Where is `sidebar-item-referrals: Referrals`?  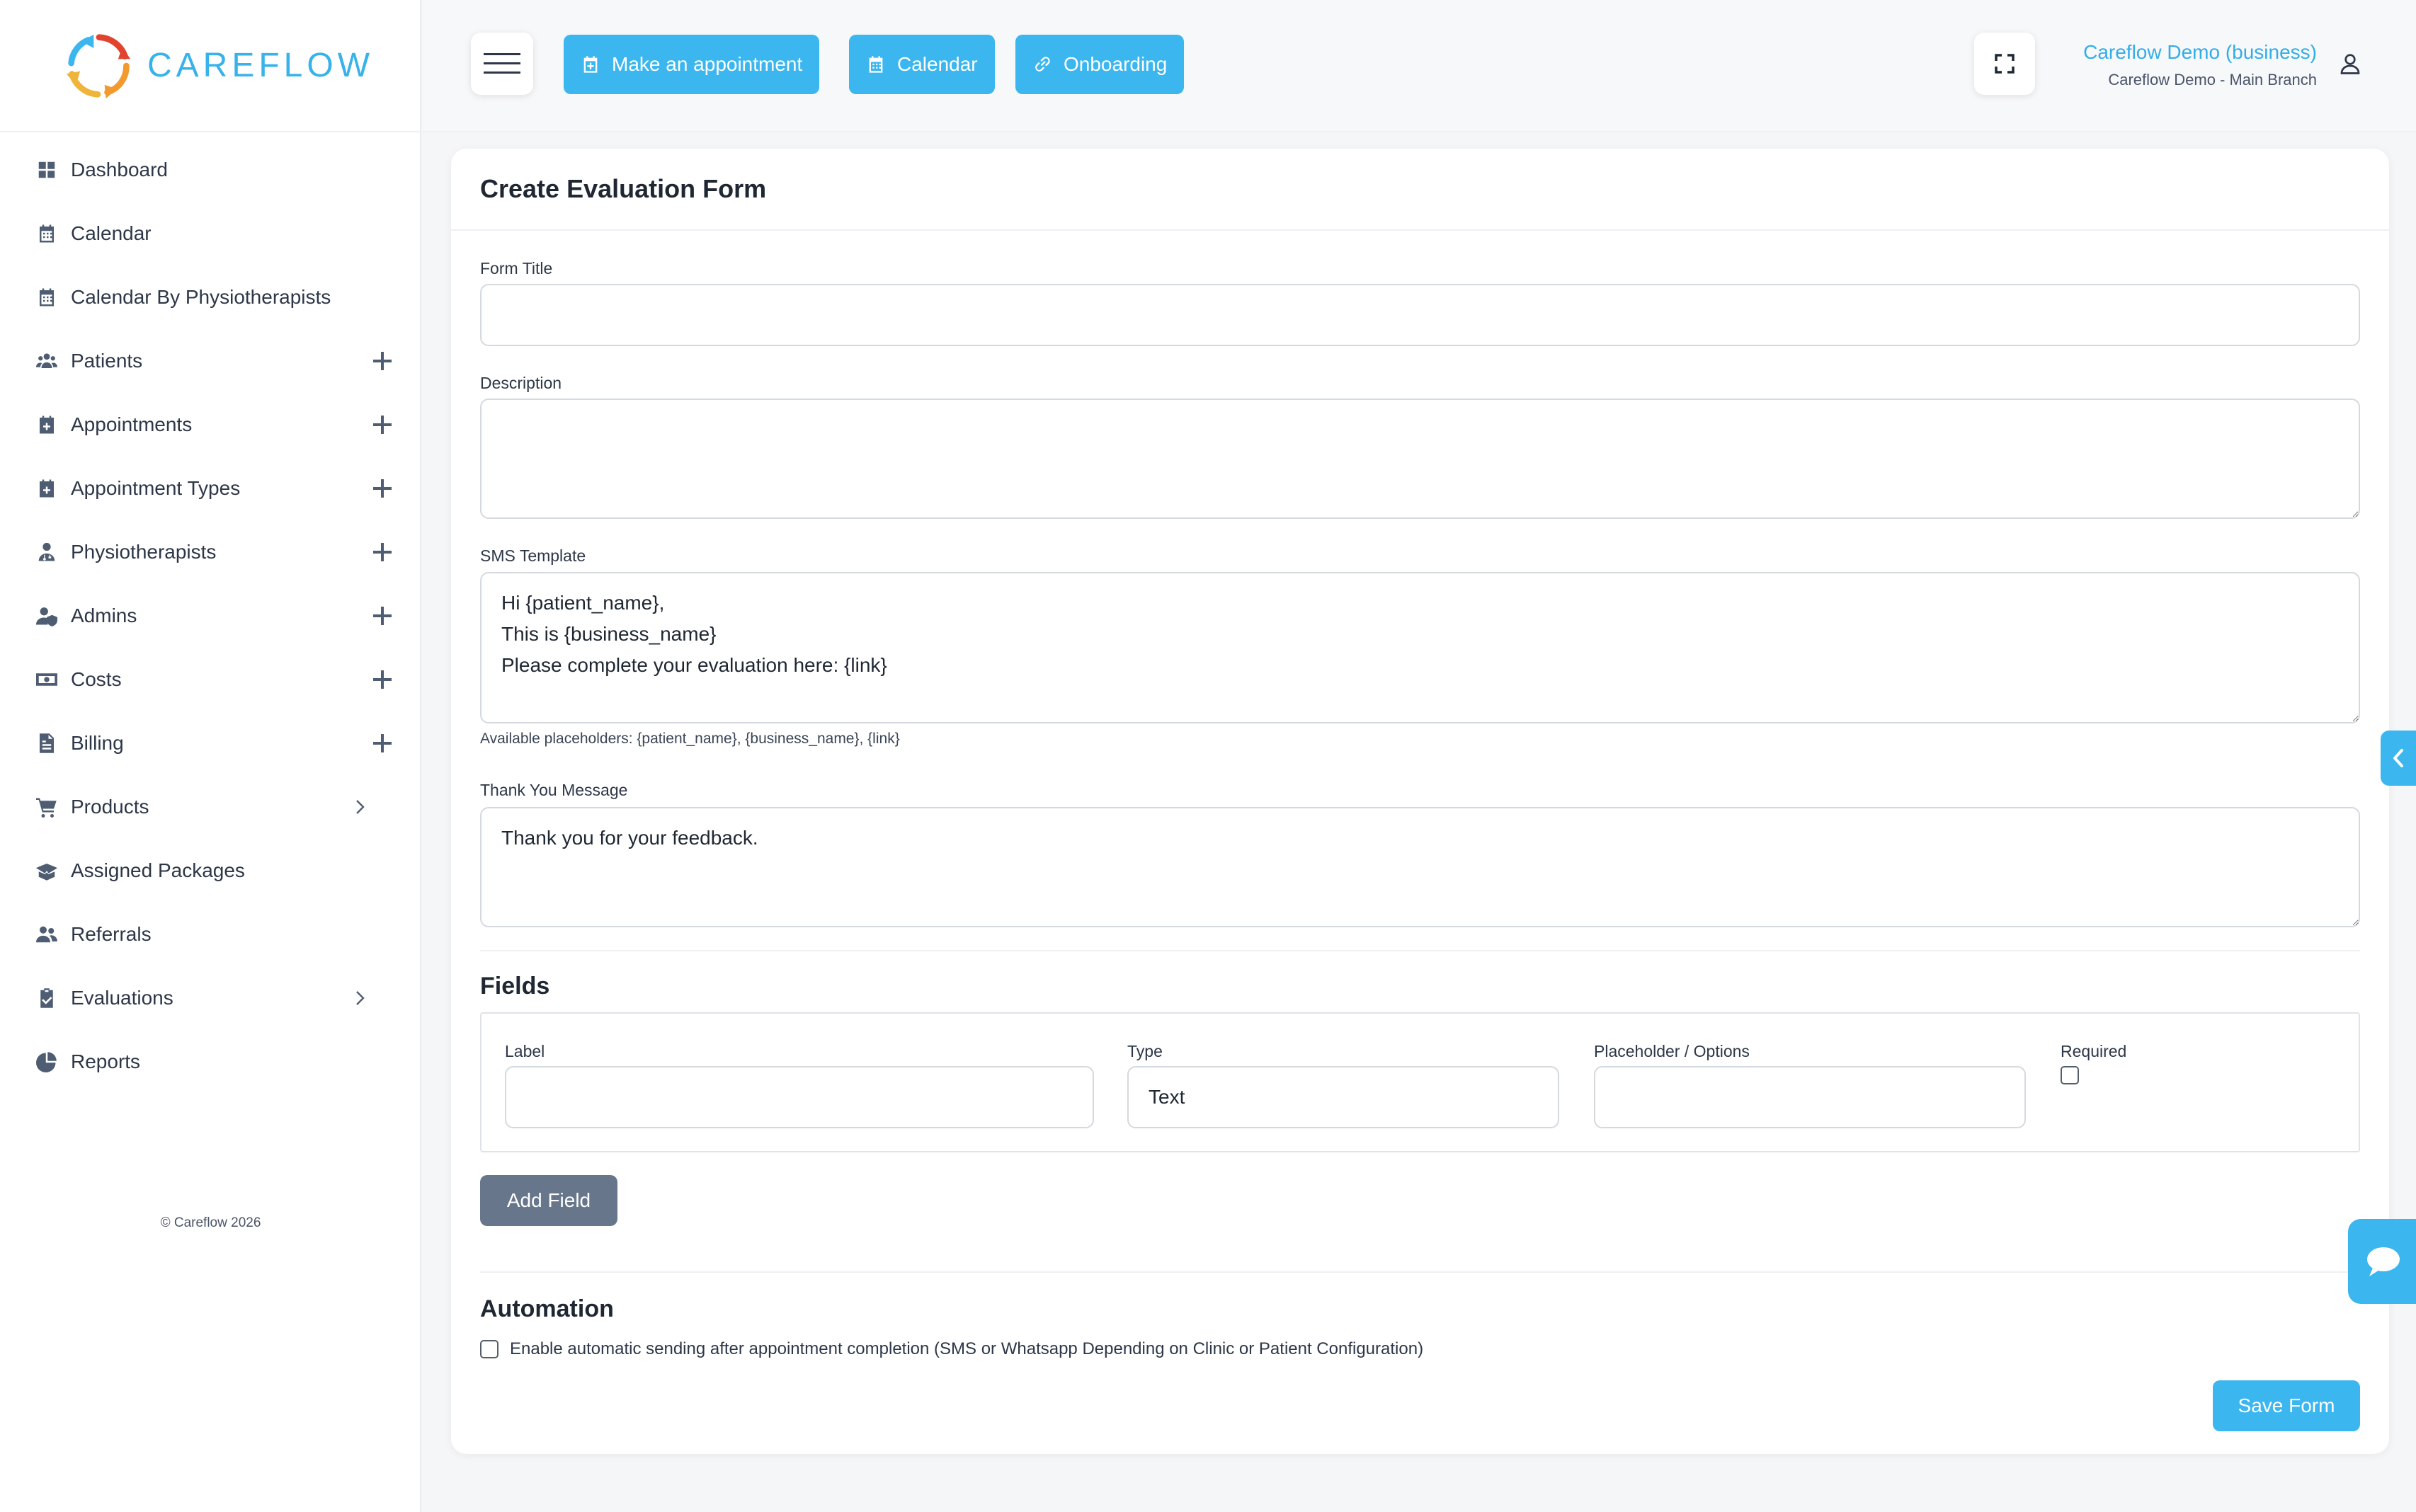
sidebar-item-referrals: Referrals is located at coordinates (210, 934).